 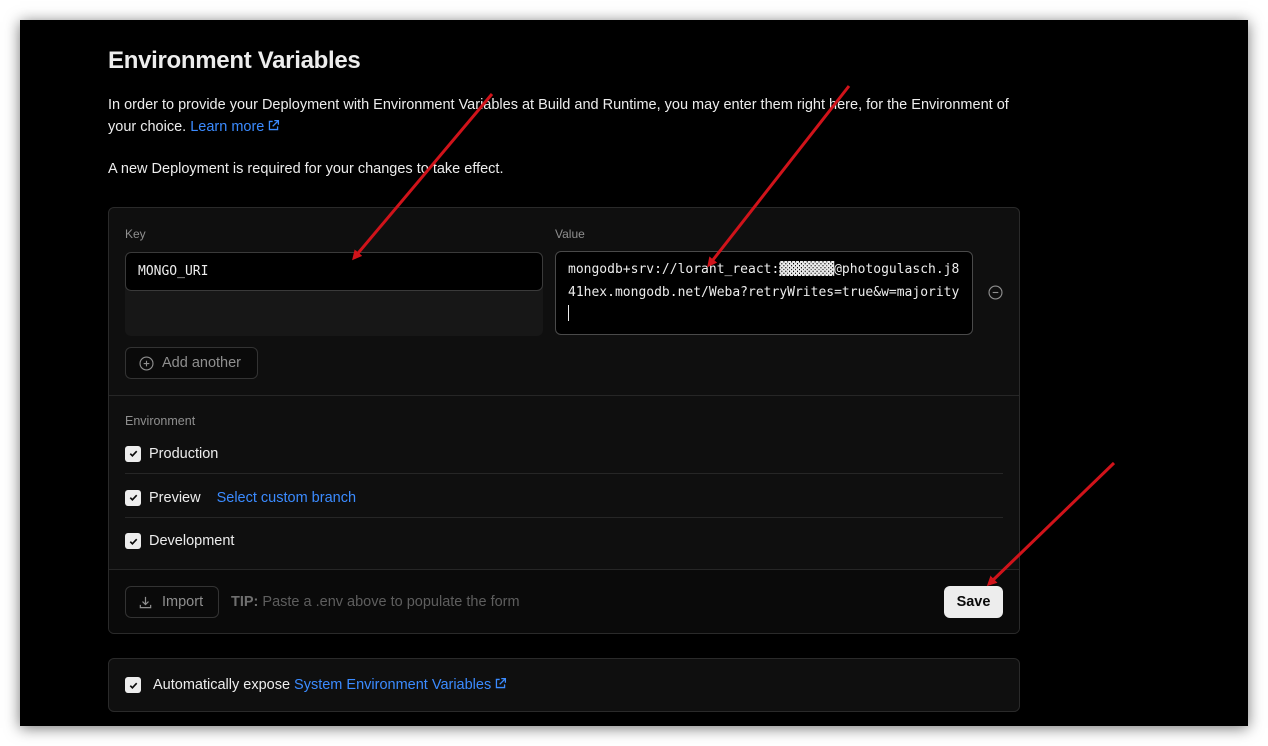 What do you see at coordinates (286, 498) in the screenshot?
I see `select-custom-branch-link: Select custom branch` at bounding box center [286, 498].